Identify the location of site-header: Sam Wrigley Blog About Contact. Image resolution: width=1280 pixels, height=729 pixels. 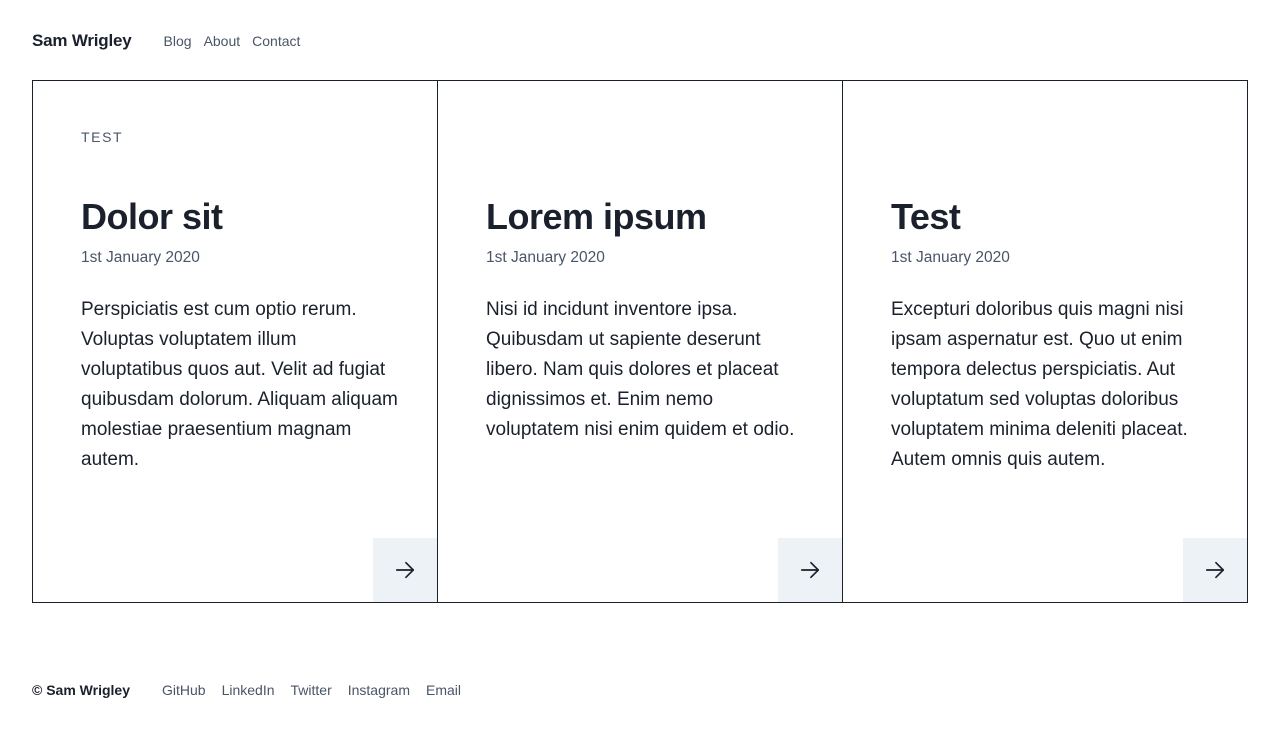
(166, 41).